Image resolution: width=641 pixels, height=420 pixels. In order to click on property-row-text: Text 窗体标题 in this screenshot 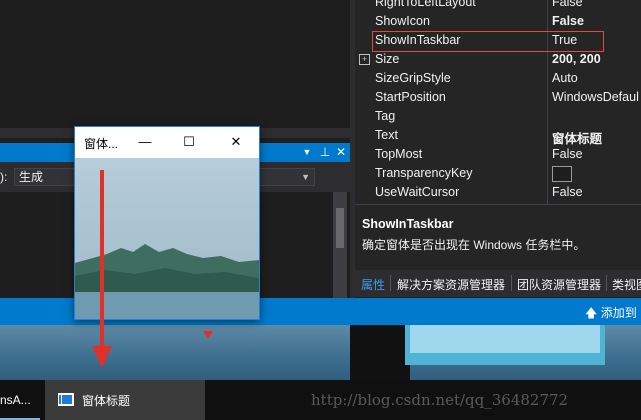, I will do `click(498, 136)`.